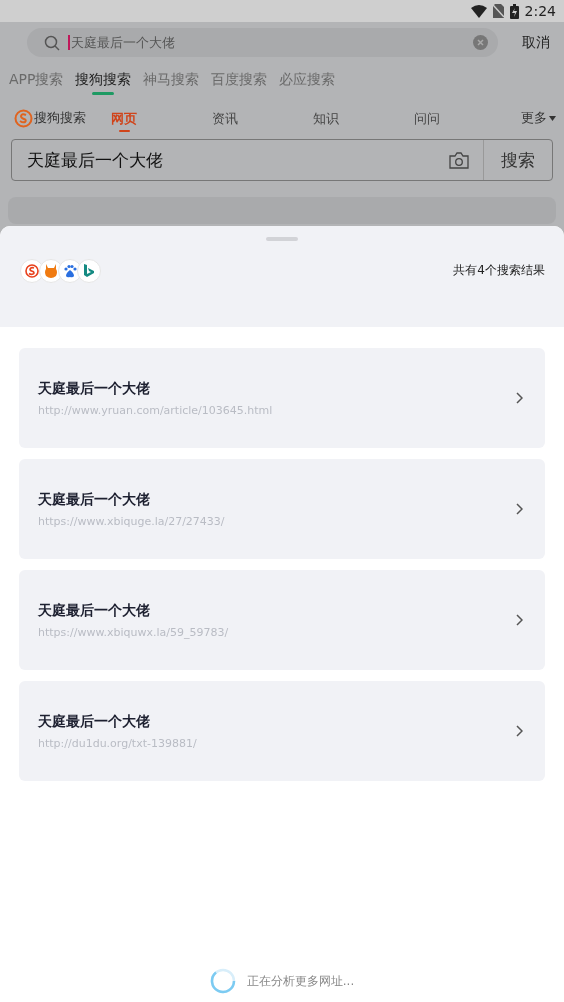  What do you see at coordinates (60, 118) in the screenshot?
I see `brand-name: 搜狗搜索` at bounding box center [60, 118].